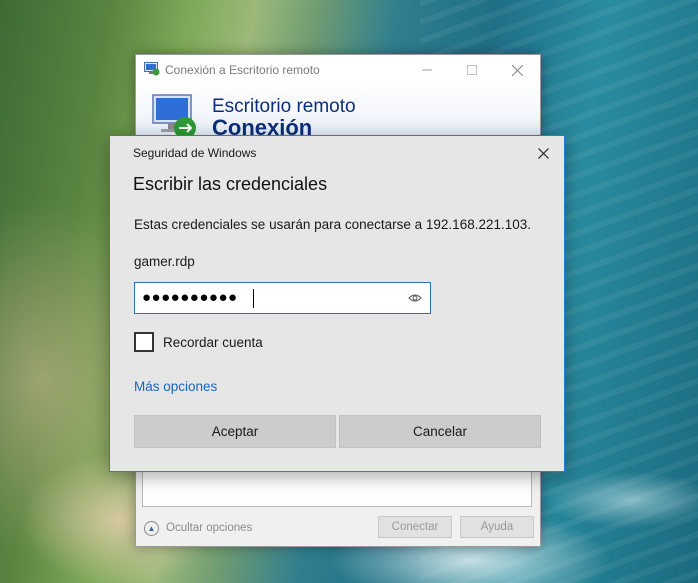 The height and width of the screenshot is (583, 698). Describe the element at coordinates (253, 298) in the screenshot. I see `text-caret` at that location.